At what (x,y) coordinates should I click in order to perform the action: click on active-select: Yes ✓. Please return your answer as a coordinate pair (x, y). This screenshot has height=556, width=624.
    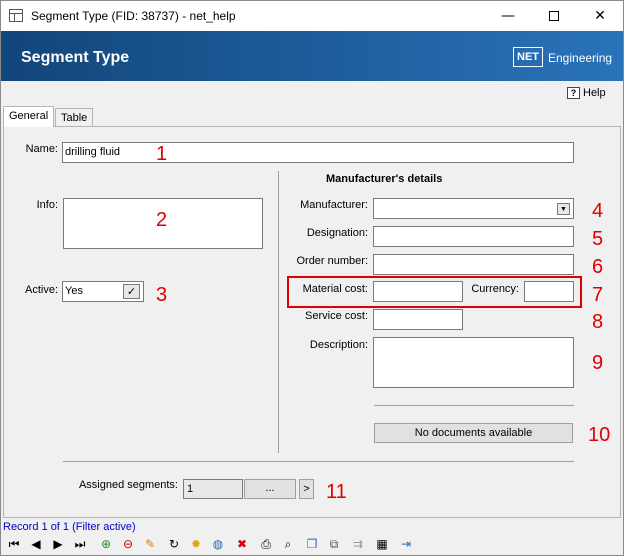
    Looking at the image, I should click on (103, 291).